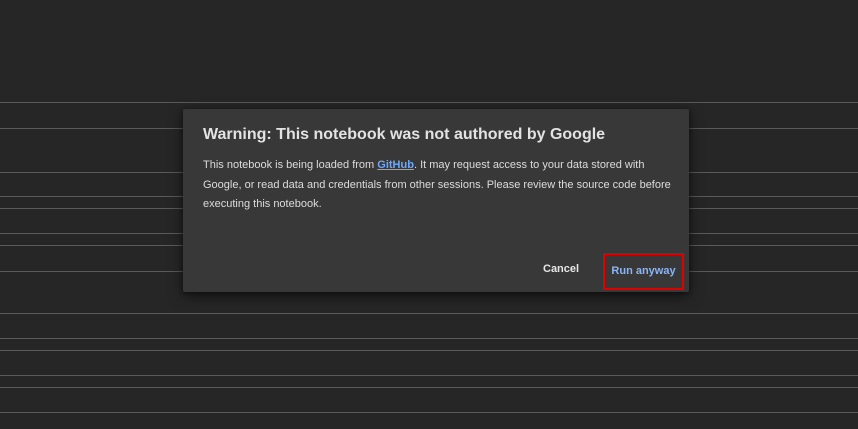 This screenshot has height=429, width=858. What do you see at coordinates (290, 165) in the screenshot?
I see `dialog-message-prefix: This notebook is being loaded from` at bounding box center [290, 165].